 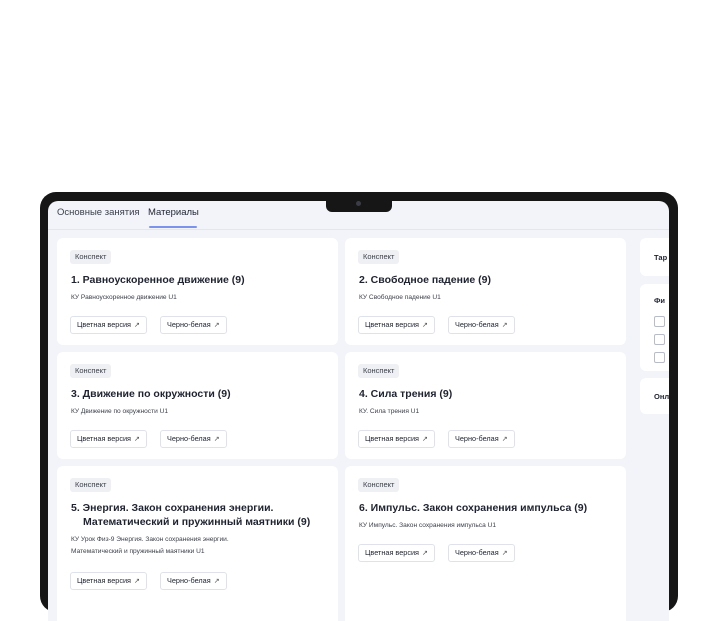 I want to click on camera-icon, so click(x=358, y=203).